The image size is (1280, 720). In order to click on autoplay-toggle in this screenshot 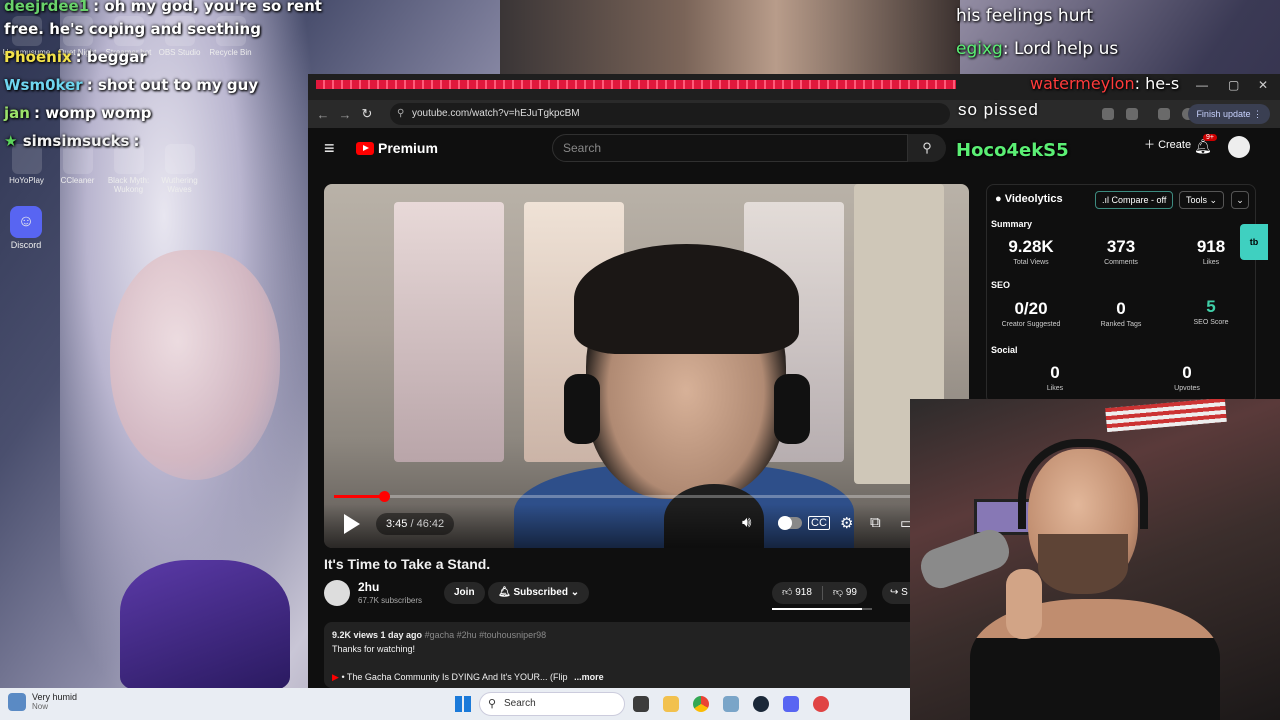, I will do `click(790, 523)`.